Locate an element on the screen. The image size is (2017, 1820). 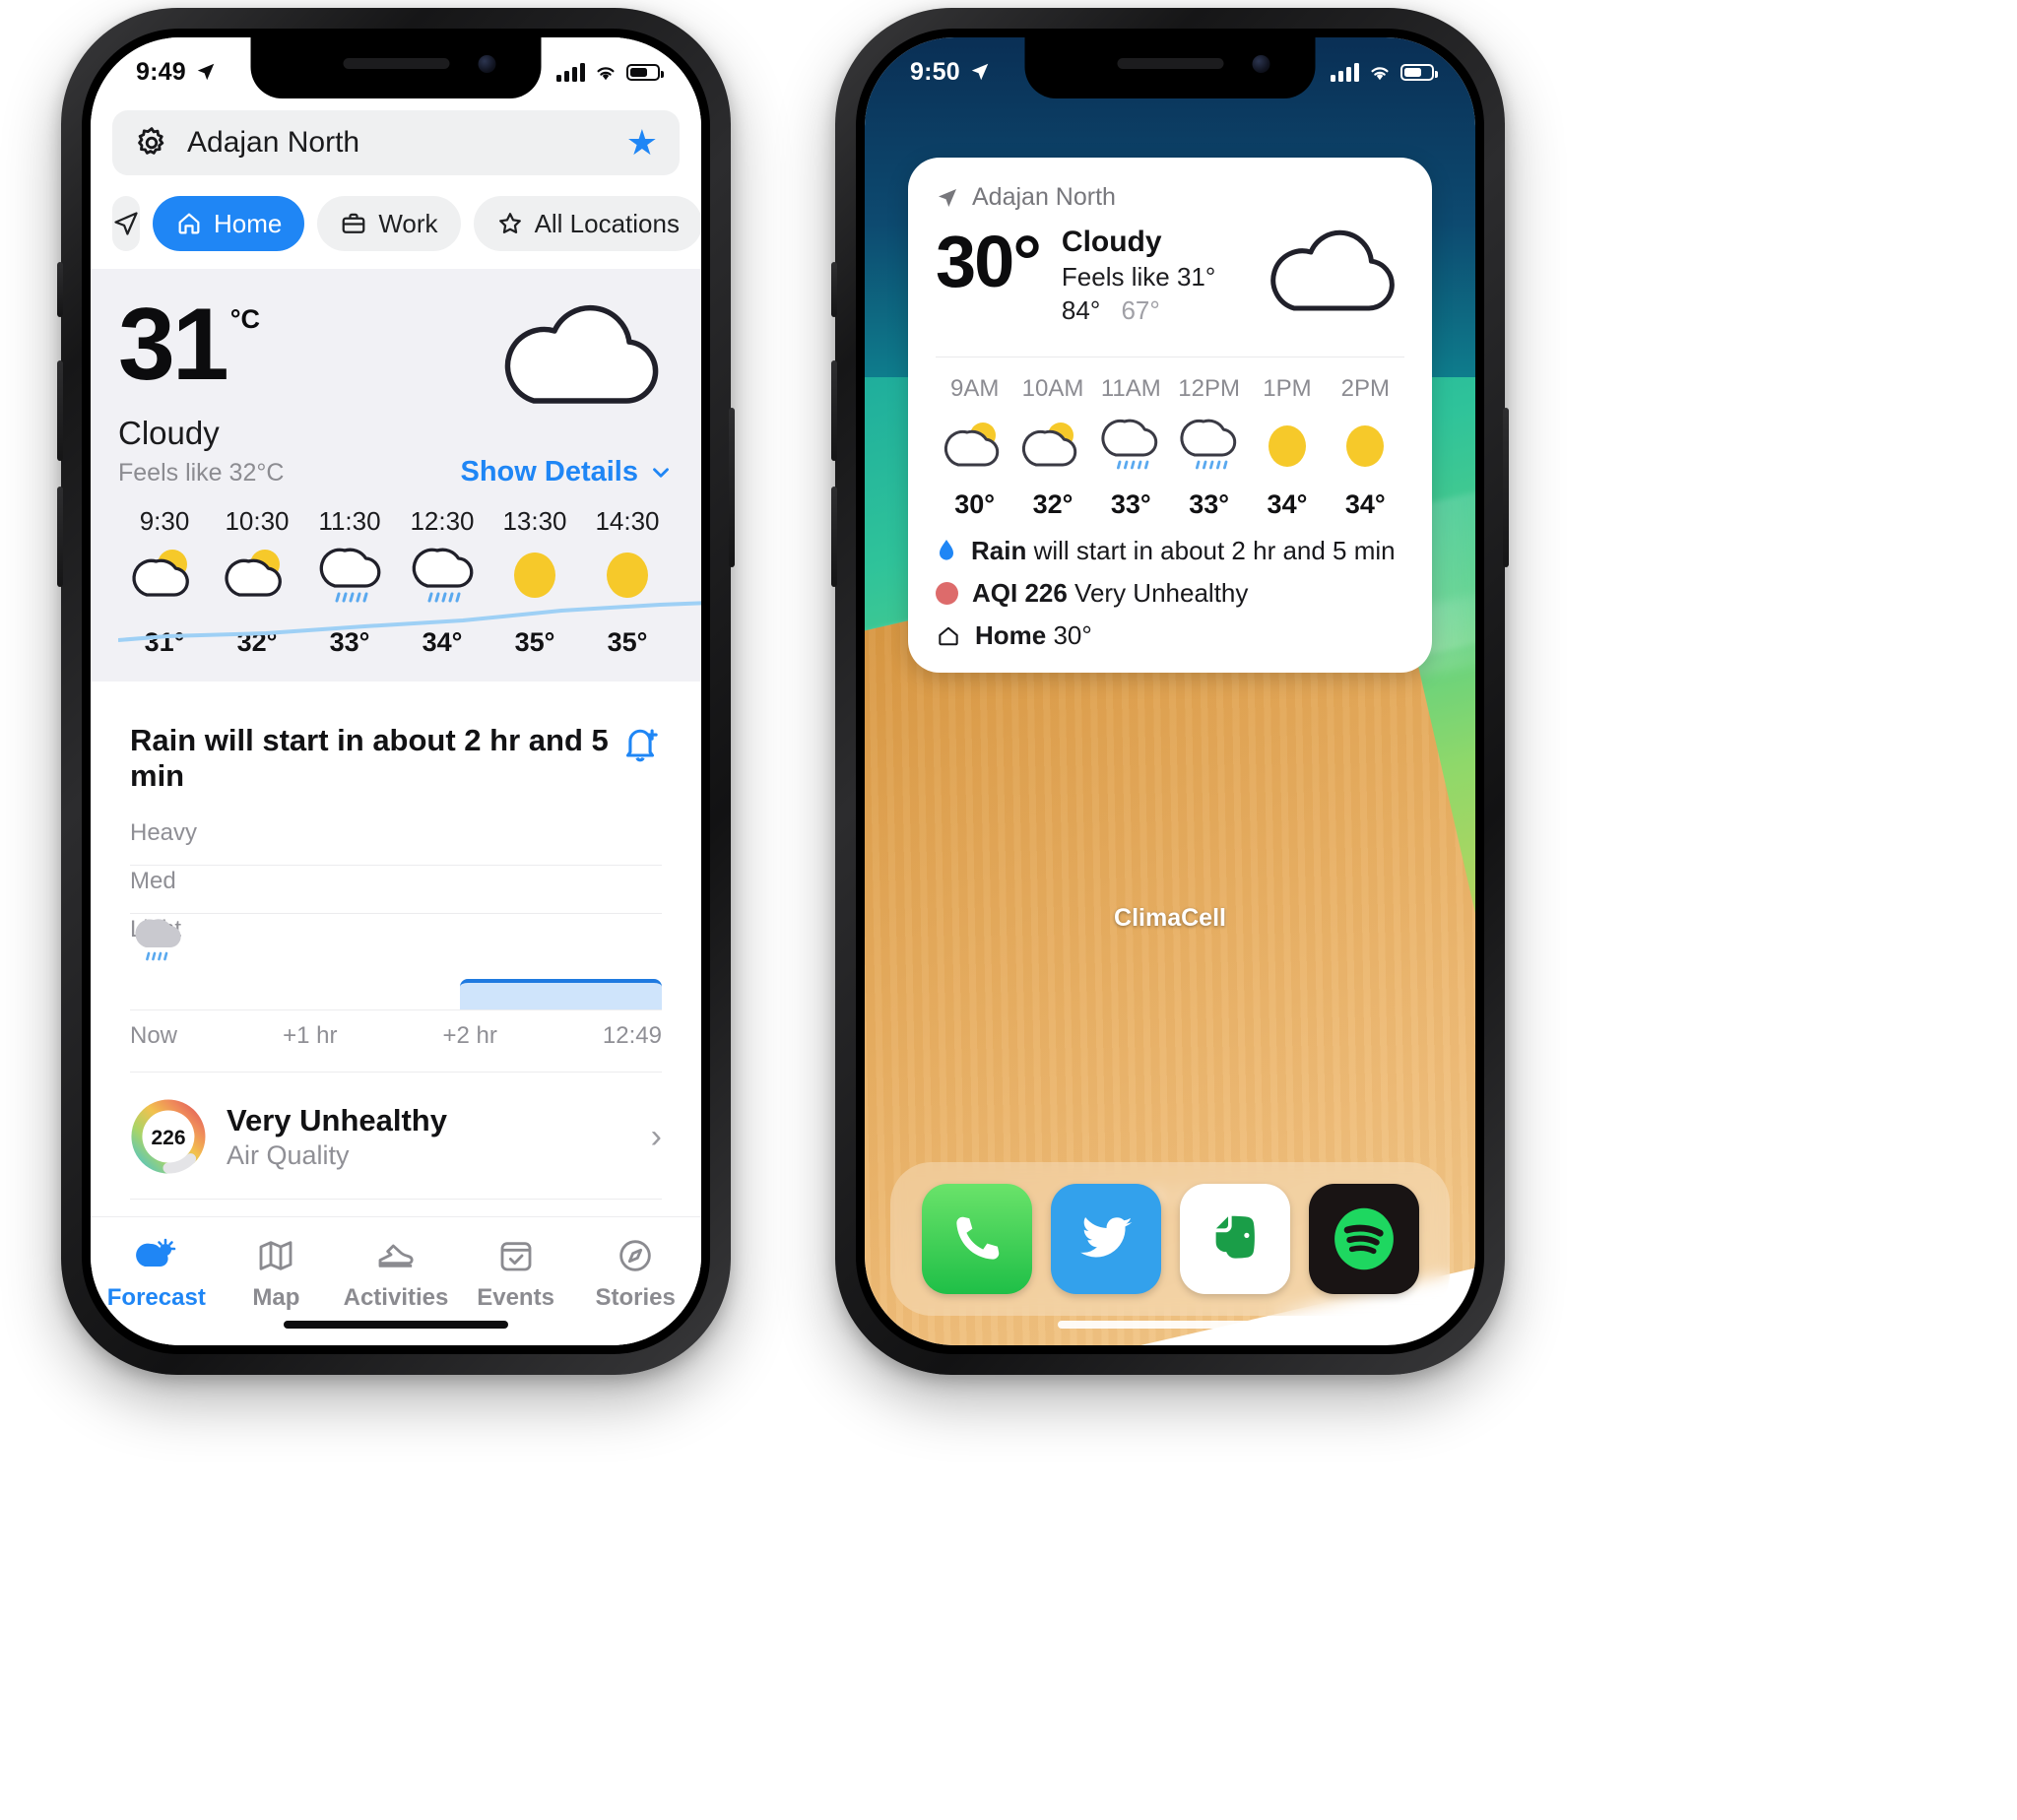
forecast-icon is located at coordinates (157, 1255).